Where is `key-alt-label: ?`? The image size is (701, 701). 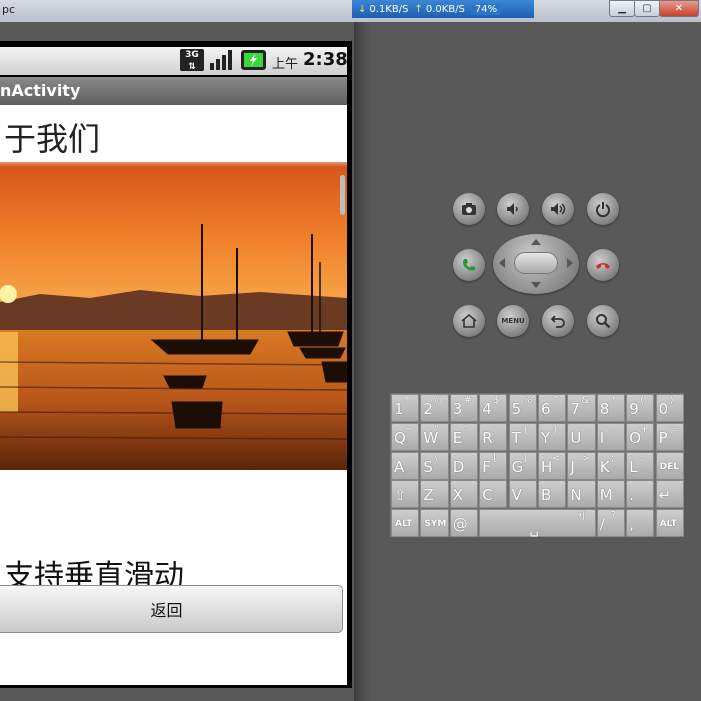 key-alt-label: ? is located at coordinates (613, 516).